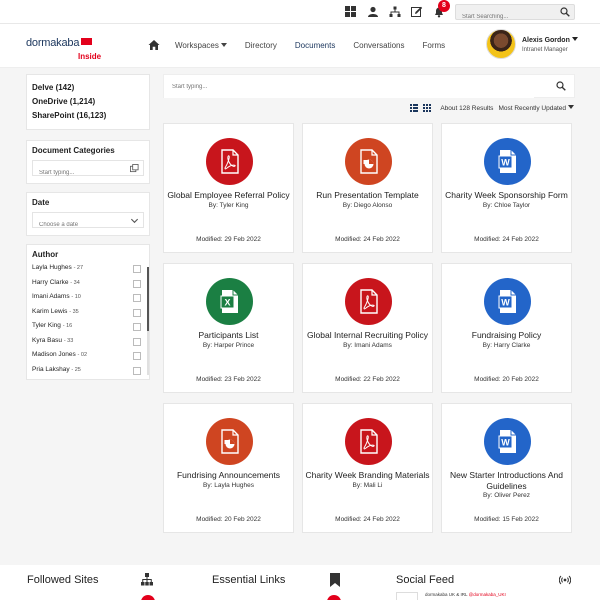 This screenshot has width=600, height=600. Describe the element at coordinates (74, 311) in the screenshot. I see `author-count: - 35` at that location.